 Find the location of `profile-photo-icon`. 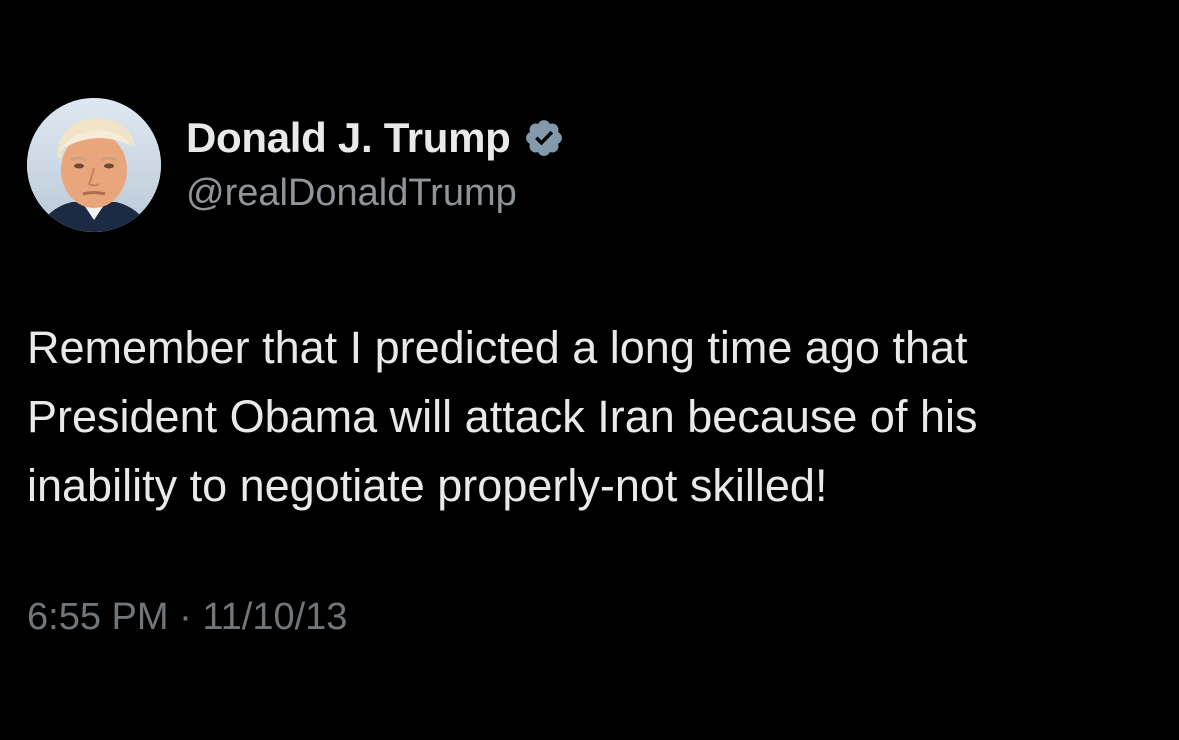

profile-photo-icon is located at coordinates (94, 165).